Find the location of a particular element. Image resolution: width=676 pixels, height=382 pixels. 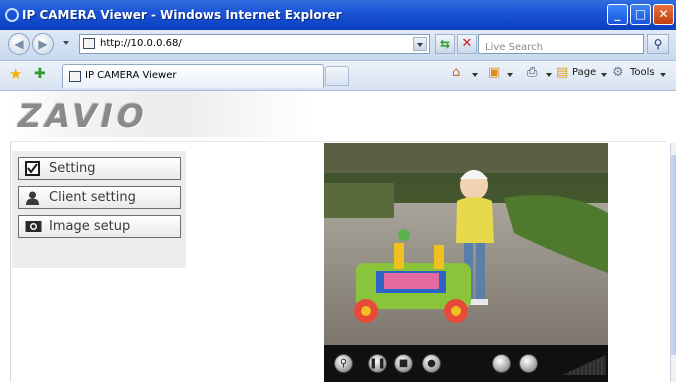

audio-button is located at coordinates (528, 363).